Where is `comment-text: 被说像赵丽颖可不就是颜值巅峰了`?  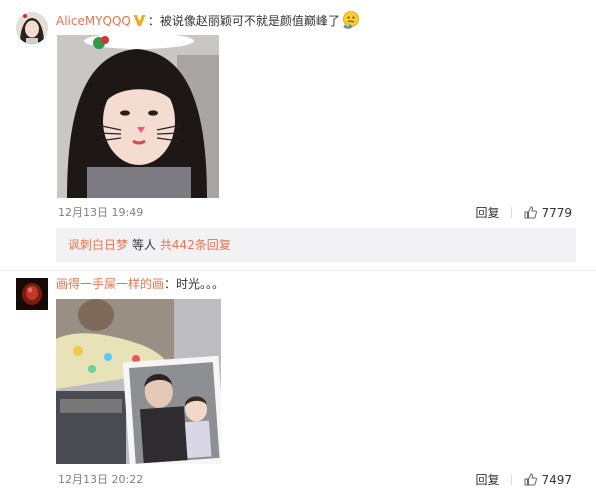 comment-text: 被说像赵丽颖可不就是颜值巅峰了 is located at coordinates (249, 21).